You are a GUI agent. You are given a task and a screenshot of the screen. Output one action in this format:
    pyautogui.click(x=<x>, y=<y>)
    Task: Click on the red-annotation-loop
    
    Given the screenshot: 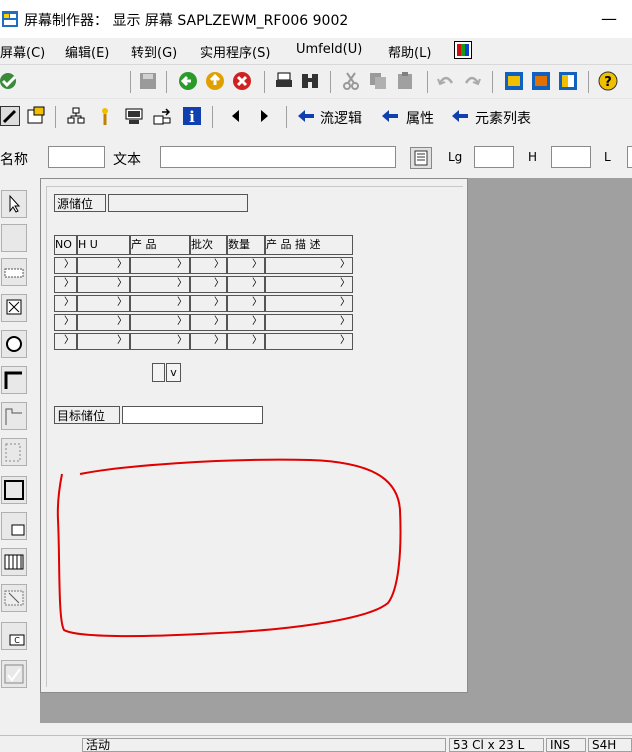 What is the action you would take?
    pyautogui.click(x=229, y=548)
    